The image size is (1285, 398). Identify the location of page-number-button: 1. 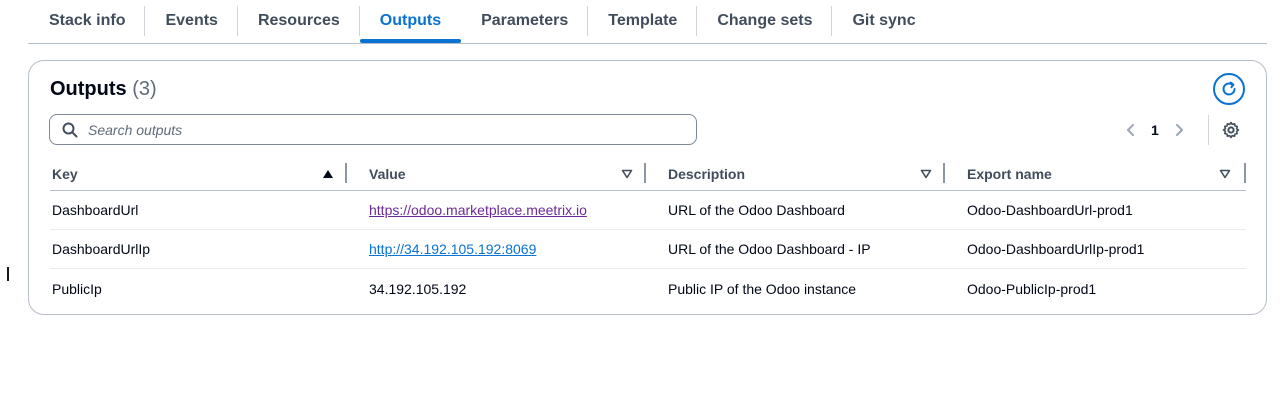
(1155, 130).